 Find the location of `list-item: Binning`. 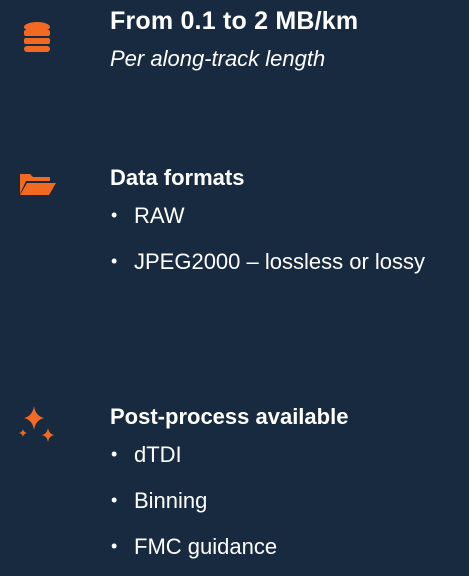

list-item: Binning is located at coordinates (284, 500).